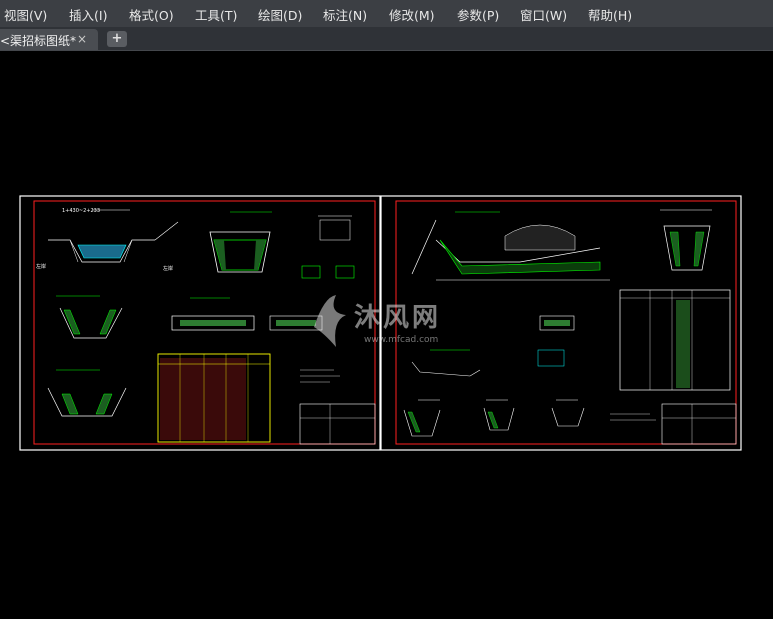  I want to click on menu-tools: 工具(T), so click(216, 14).